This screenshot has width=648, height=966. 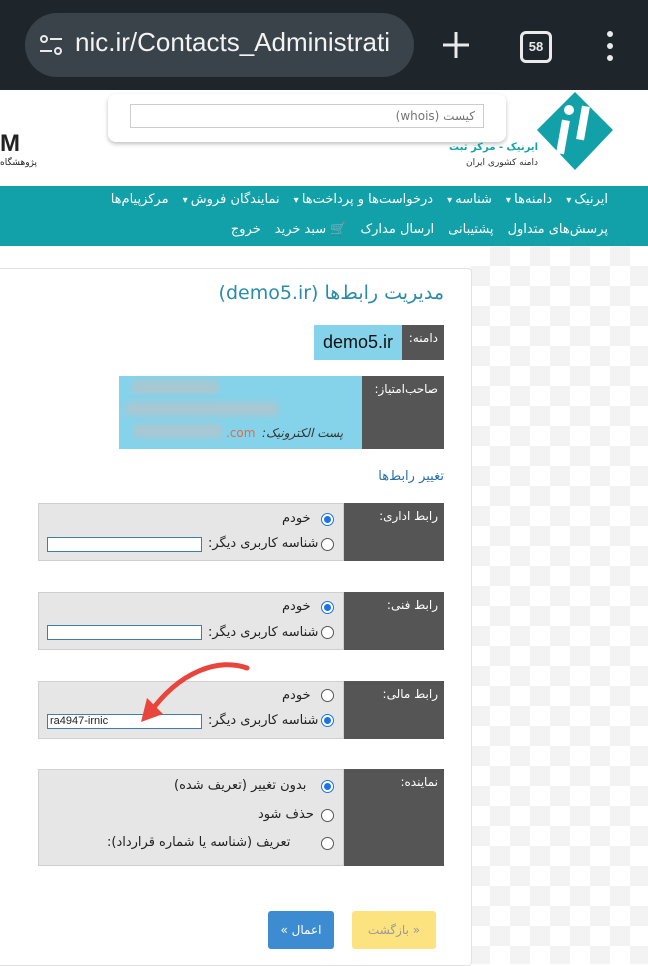 What do you see at coordinates (140, 199) in the screenshot?
I see `nav-item-messages: مرکزپیام‌ها` at bounding box center [140, 199].